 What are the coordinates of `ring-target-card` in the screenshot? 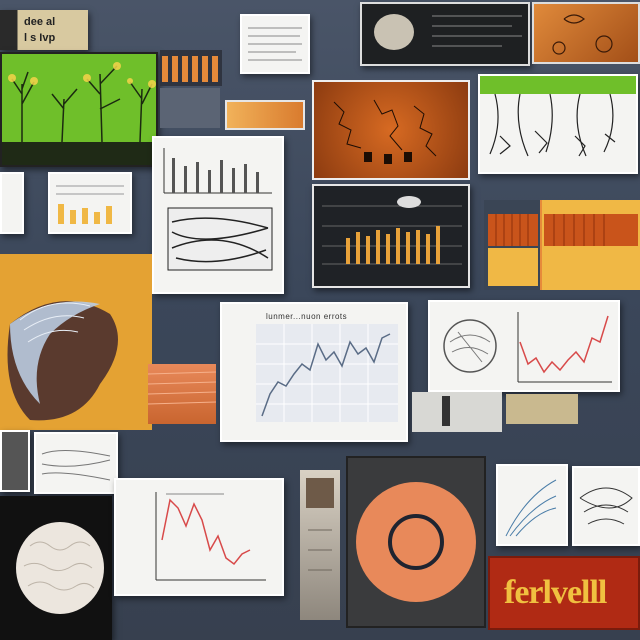 It's located at (416, 542).